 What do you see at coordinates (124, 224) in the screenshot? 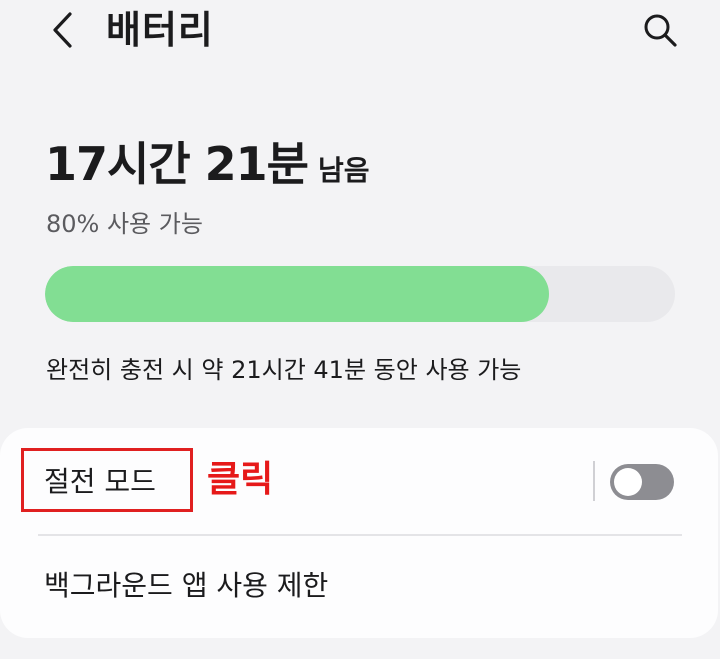
I see `battery-available-text: 80% 사용 가능` at bounding box center [124, 224].